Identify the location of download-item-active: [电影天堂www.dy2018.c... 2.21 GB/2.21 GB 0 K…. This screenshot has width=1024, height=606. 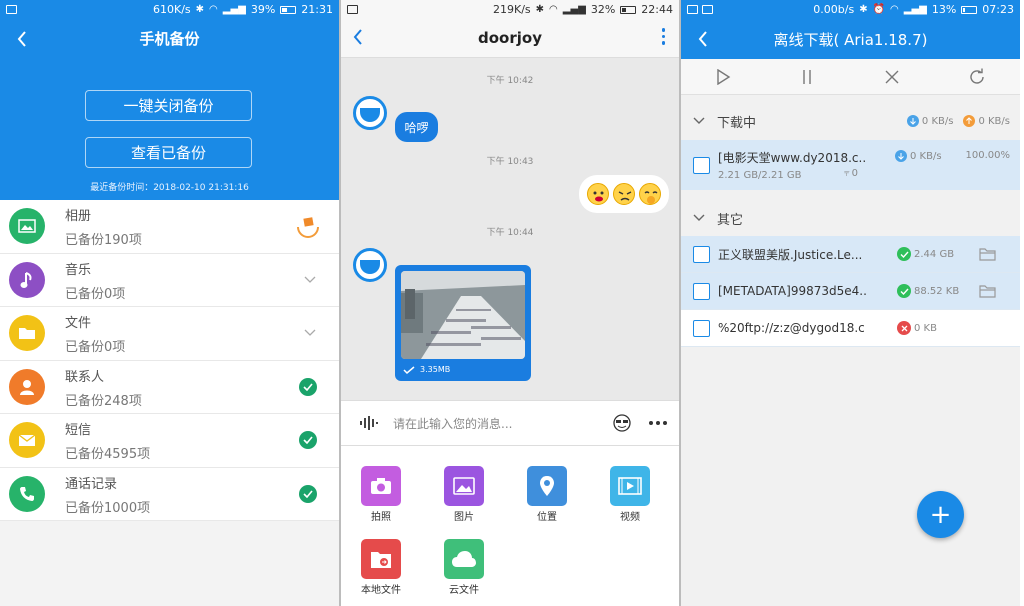
(850, 165).